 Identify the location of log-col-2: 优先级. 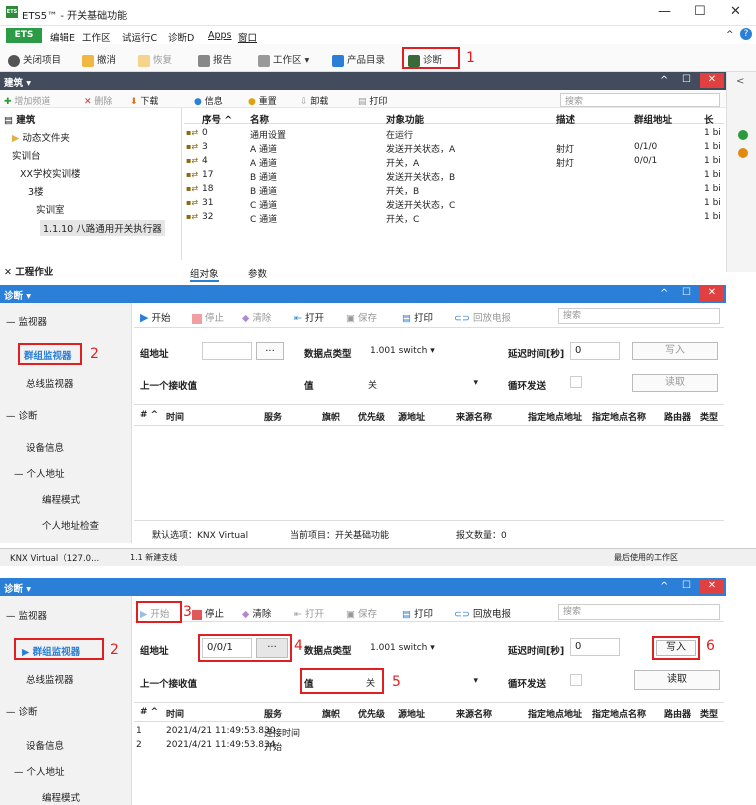
(371, 713).